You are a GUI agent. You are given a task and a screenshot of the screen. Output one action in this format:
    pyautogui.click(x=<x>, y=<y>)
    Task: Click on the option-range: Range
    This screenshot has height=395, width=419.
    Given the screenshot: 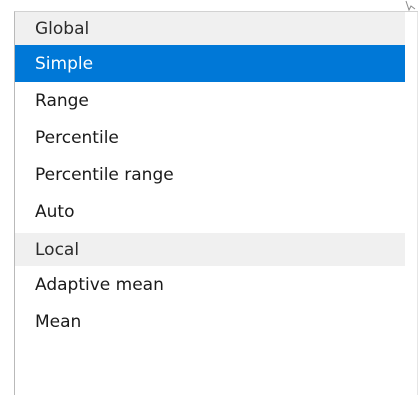 What is the action you would take?
    pyautogui.click(x=210, y=100)
    